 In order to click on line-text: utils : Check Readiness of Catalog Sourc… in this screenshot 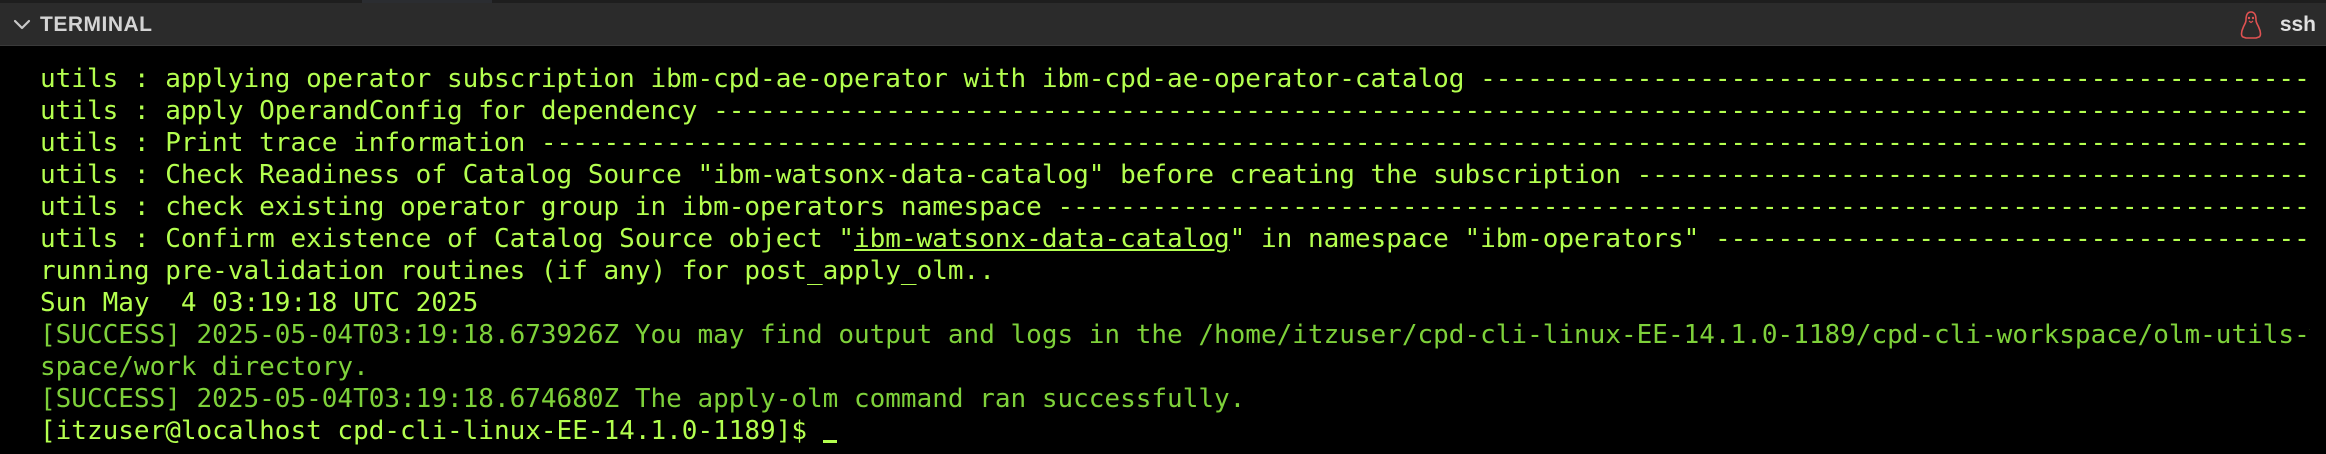, I will do `click(838, 175)`.